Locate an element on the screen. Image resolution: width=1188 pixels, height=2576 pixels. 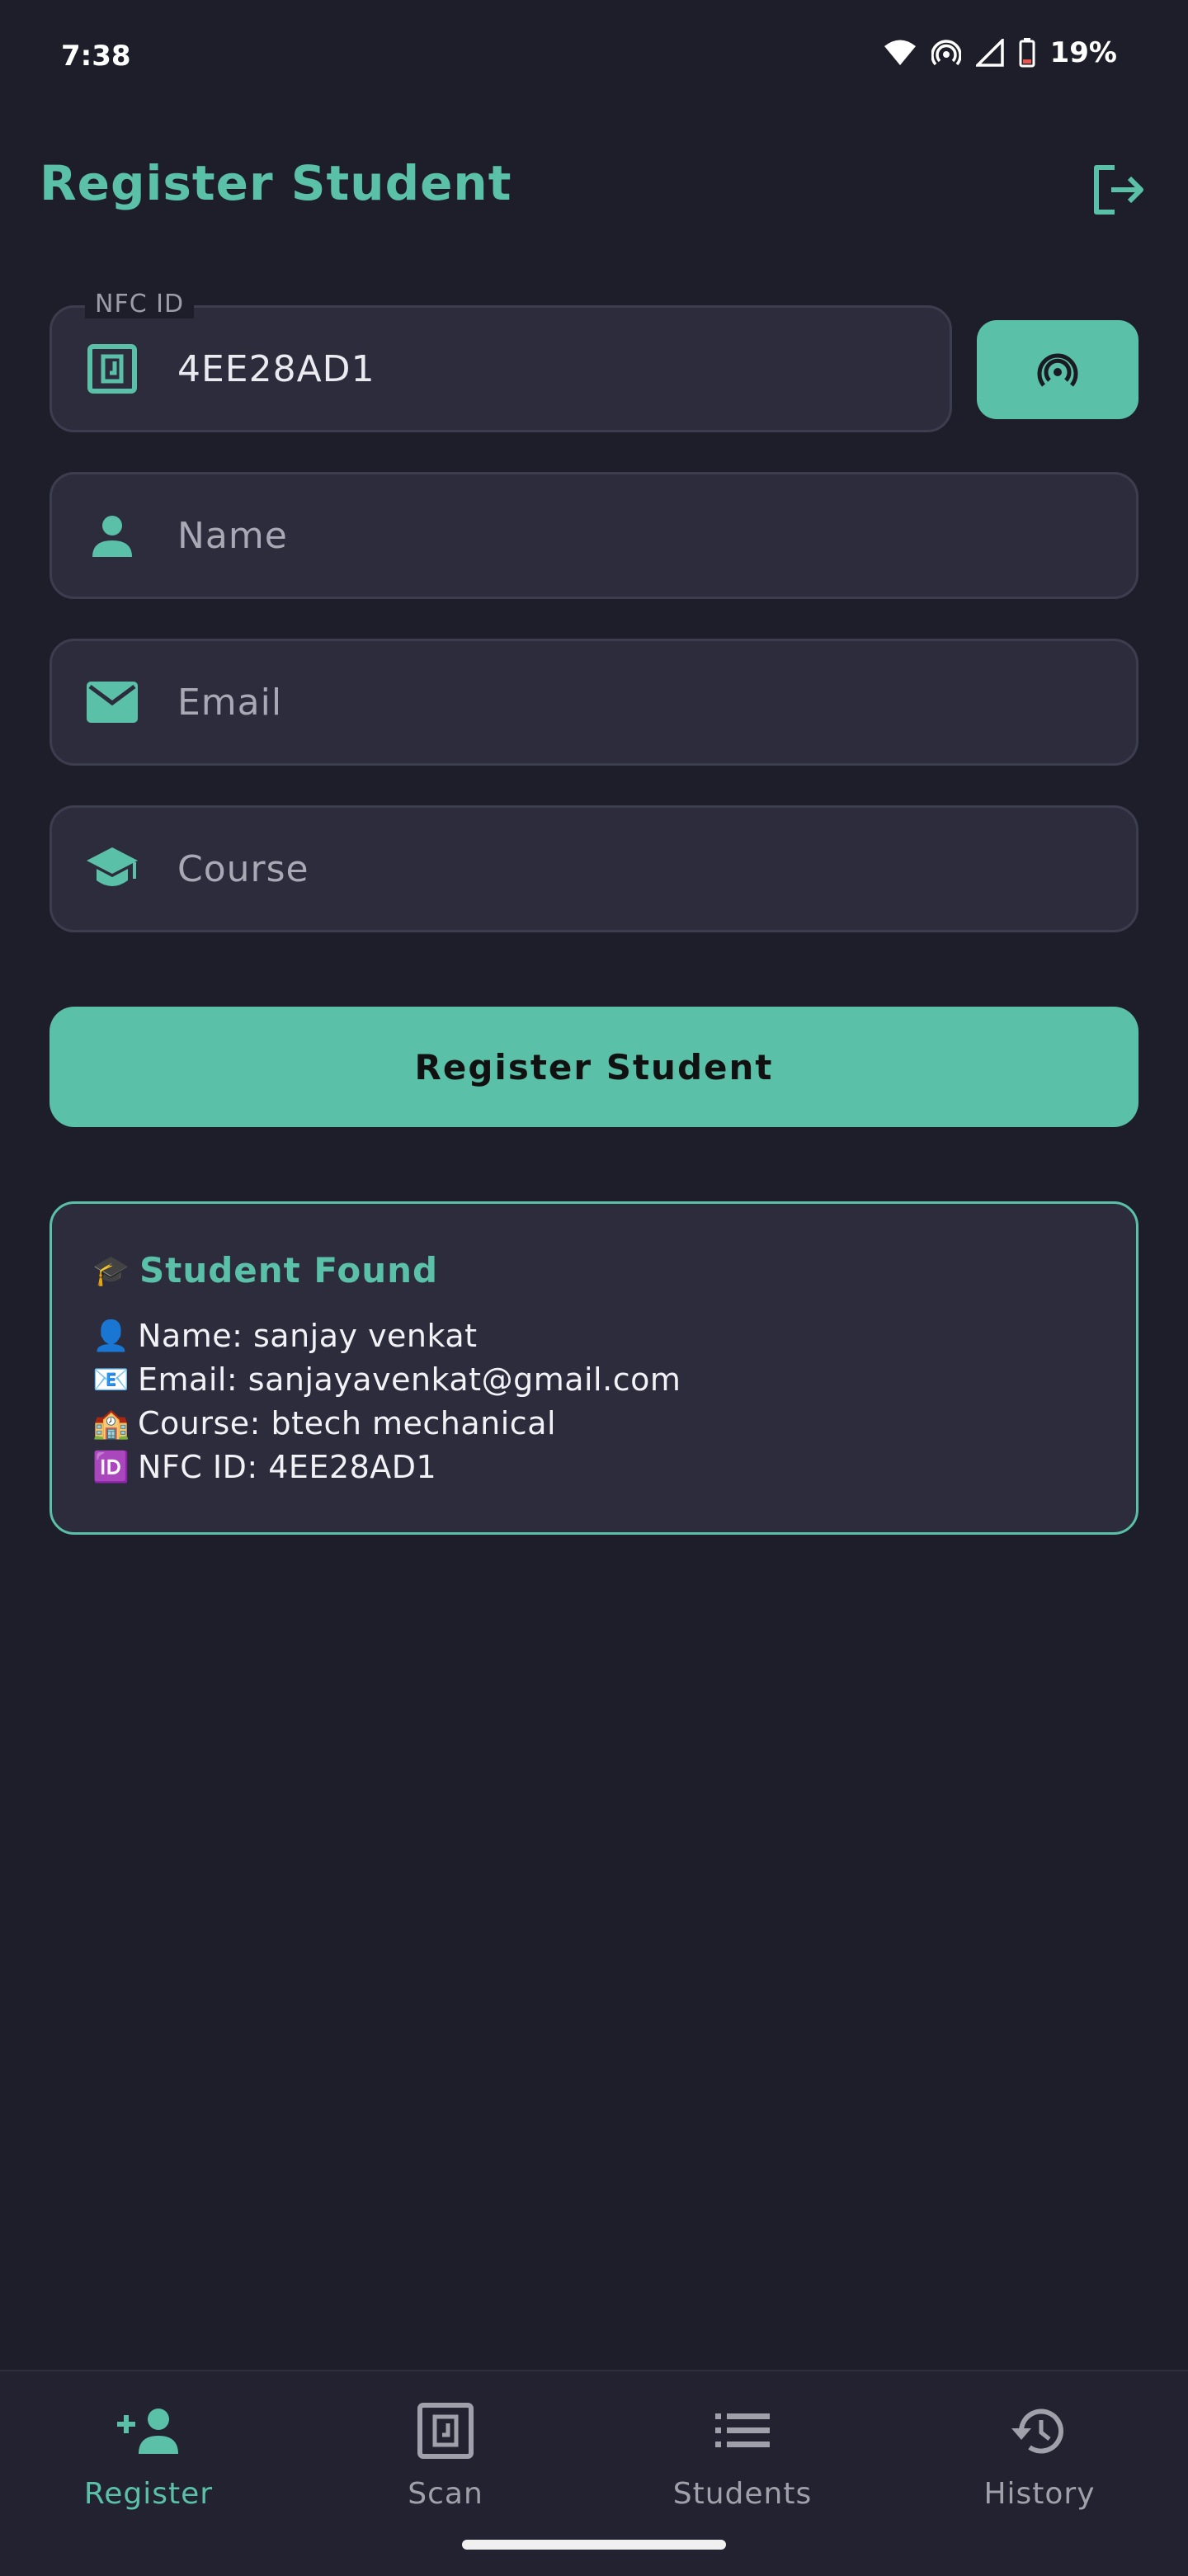
scan-nfc-button is located at coordinates (1057, 369).